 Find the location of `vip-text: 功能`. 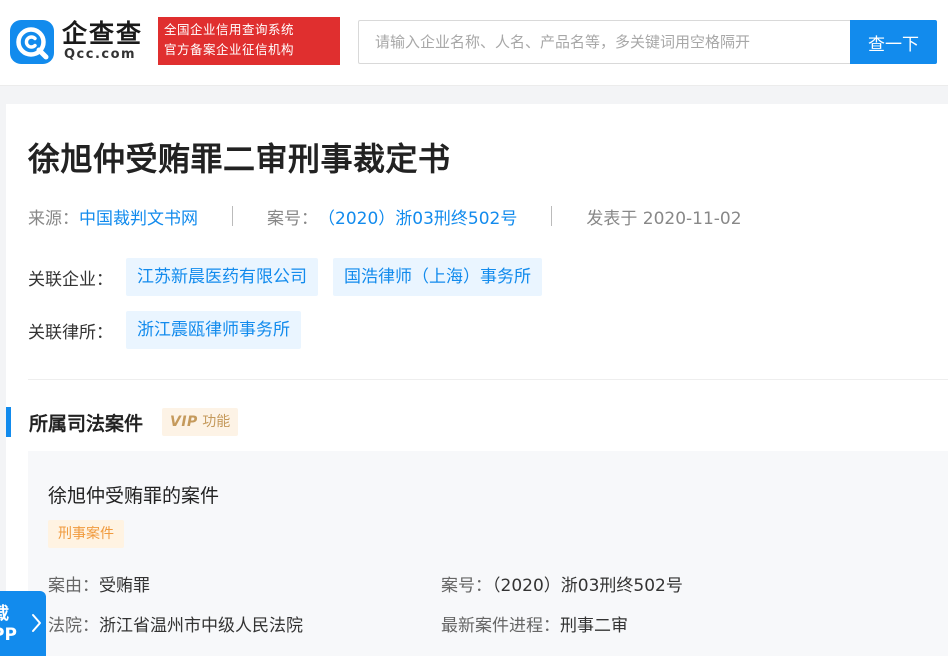

vip-text: 功能 is located at coordinates (216, 422).